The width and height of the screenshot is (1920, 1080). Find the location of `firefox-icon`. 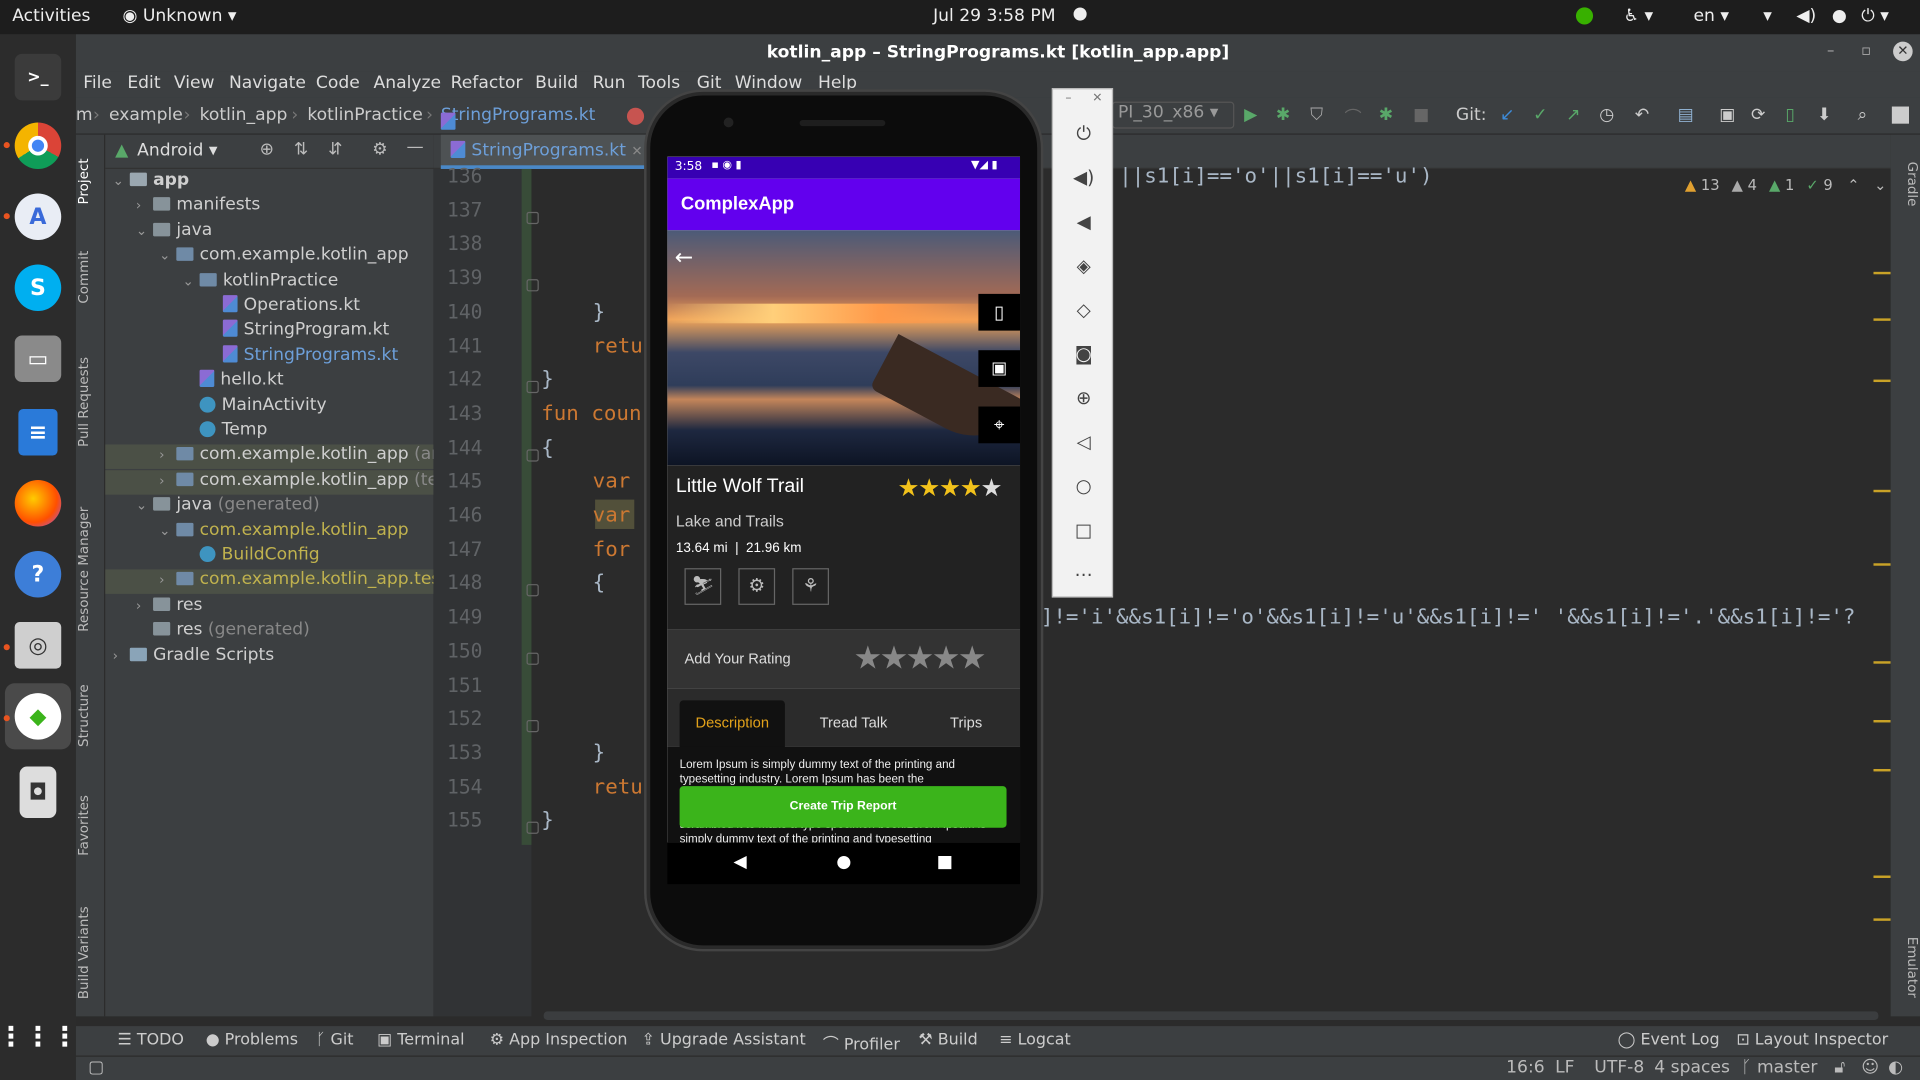

firefox-icon is located at coordinates (38, 503).